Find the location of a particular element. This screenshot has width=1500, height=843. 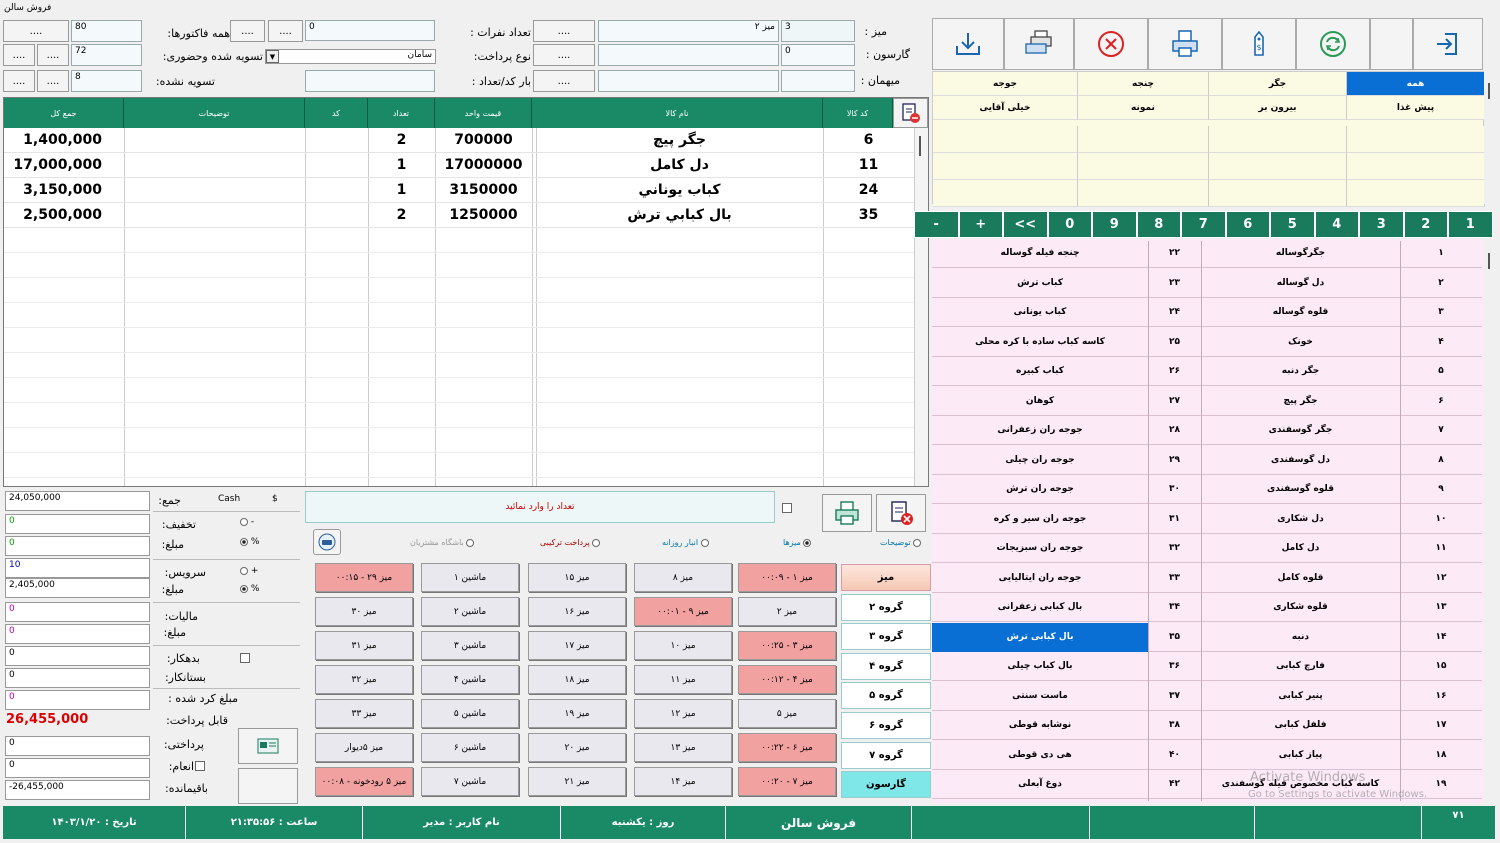

product-name: دل شکاری is located at coordinates (1300, 519).